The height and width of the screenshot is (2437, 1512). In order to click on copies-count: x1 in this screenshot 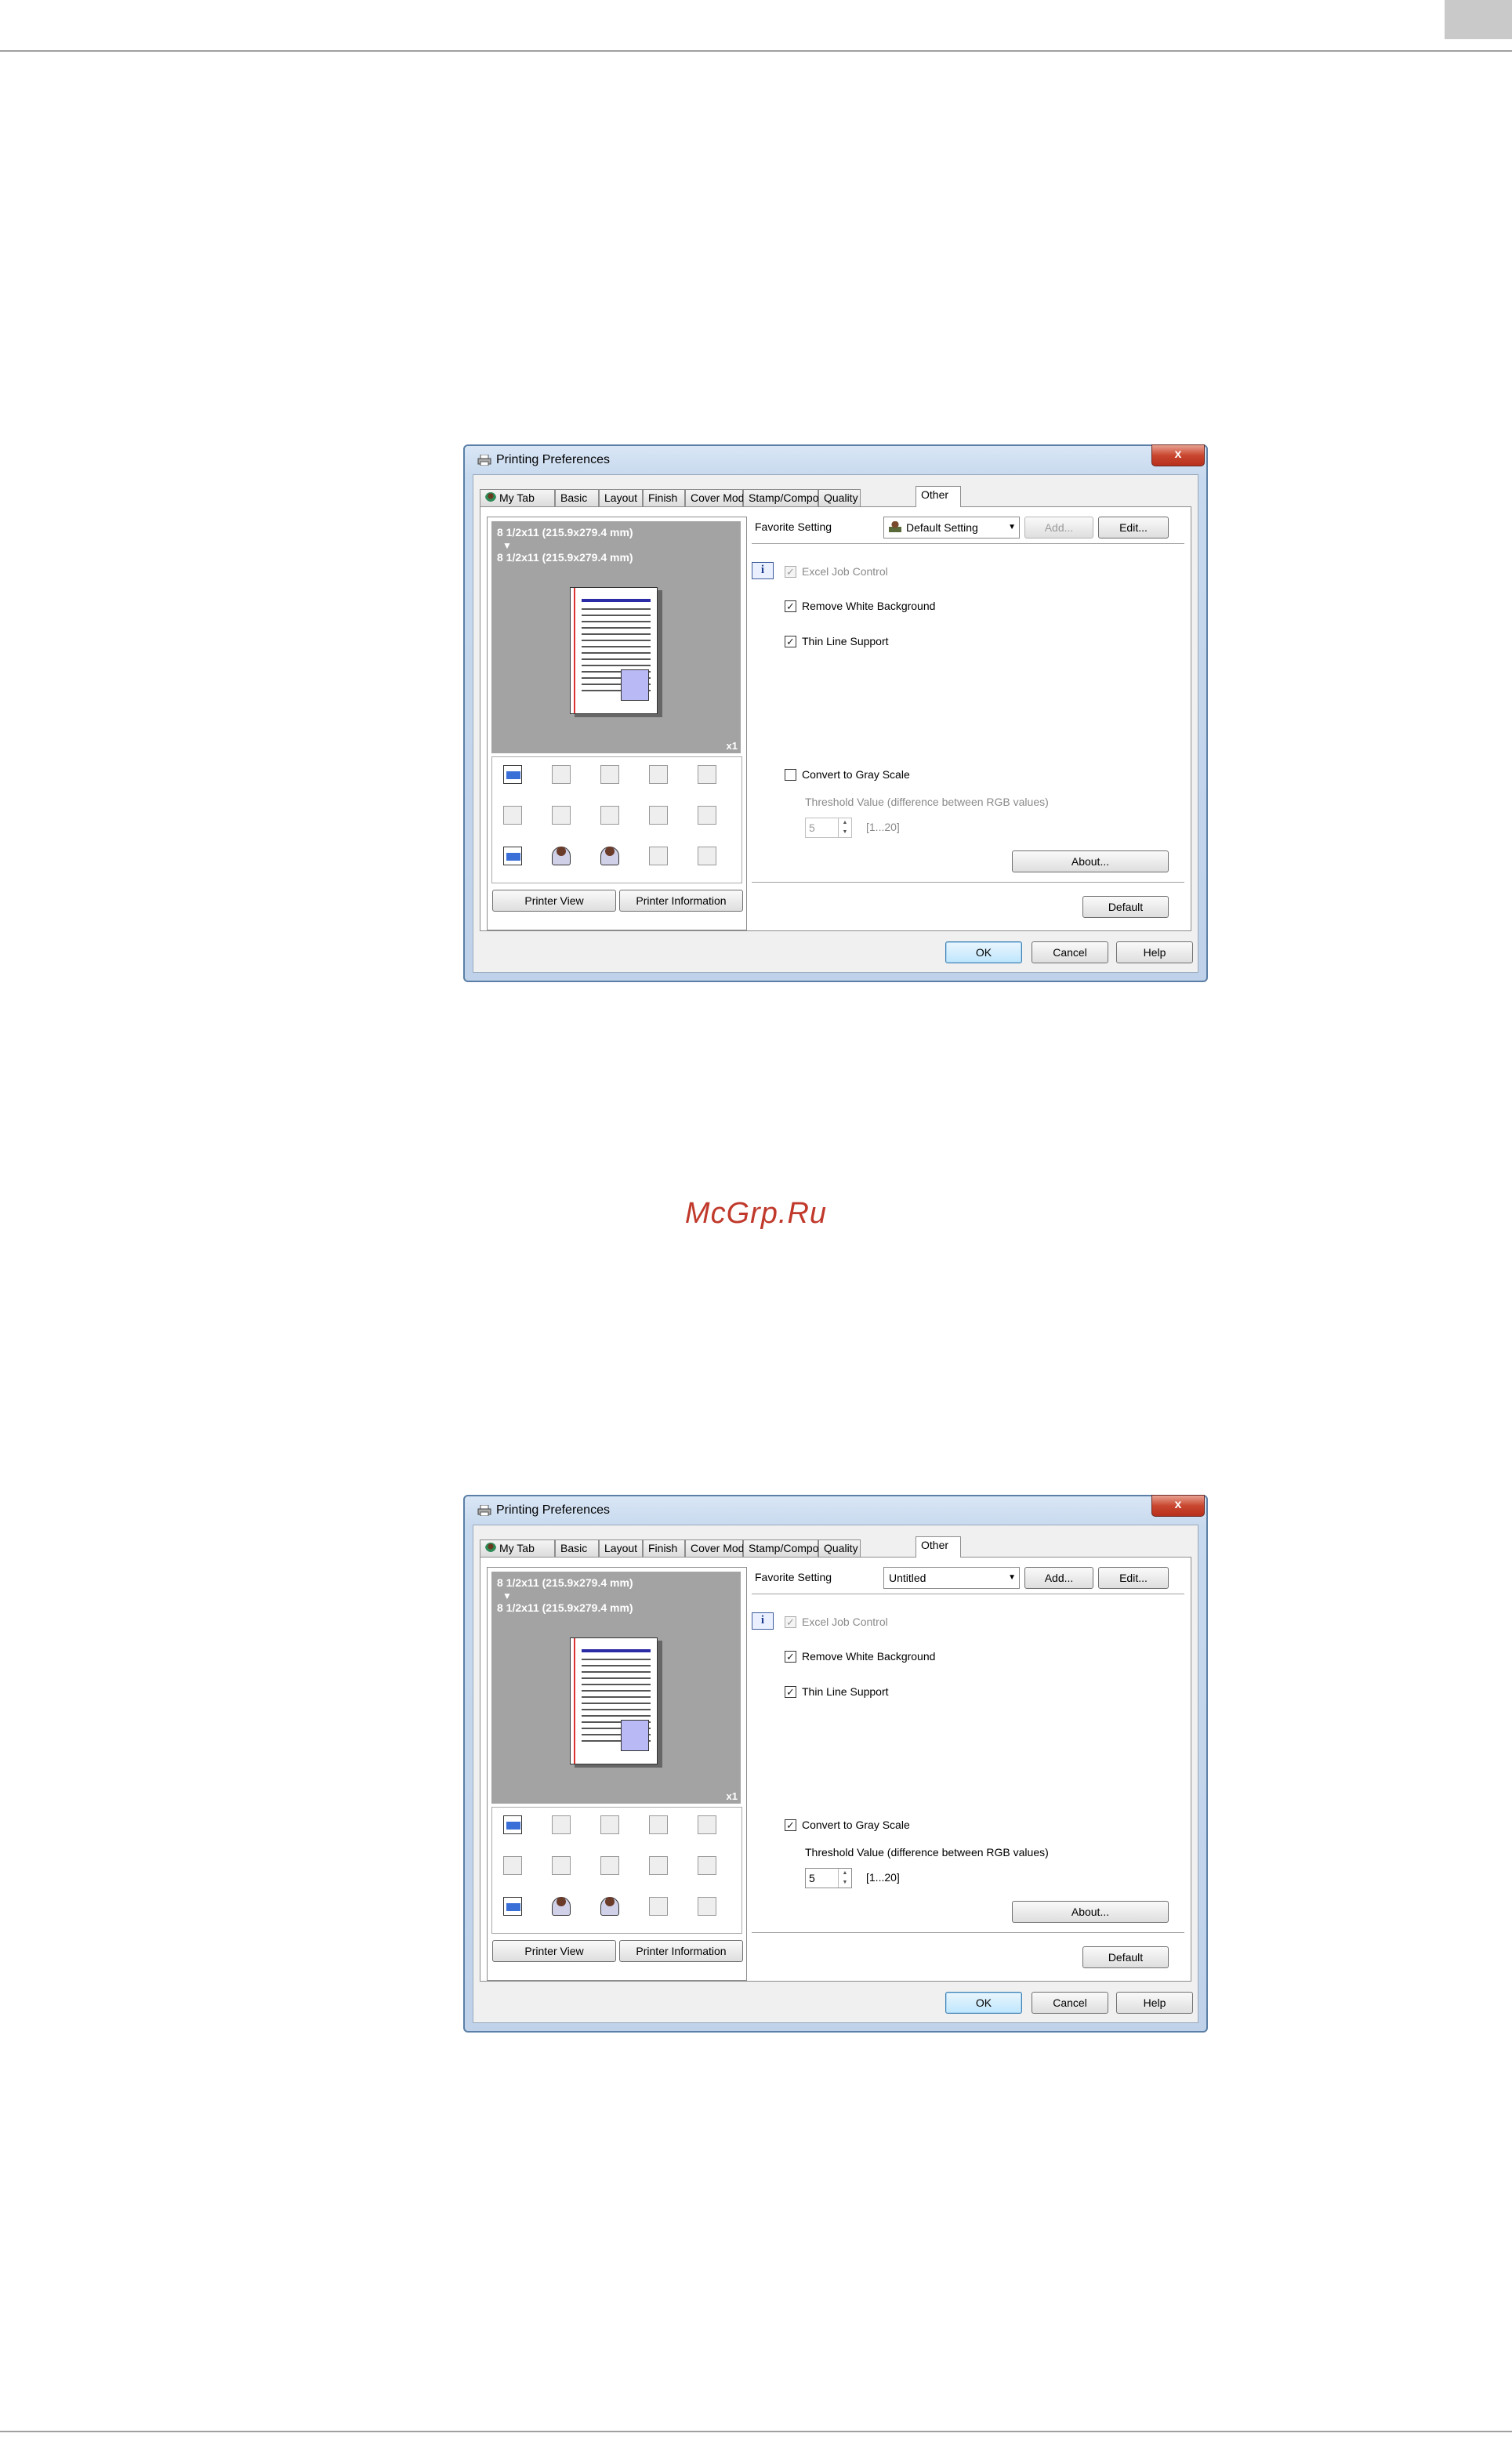, I will do `click(732, 746)`.